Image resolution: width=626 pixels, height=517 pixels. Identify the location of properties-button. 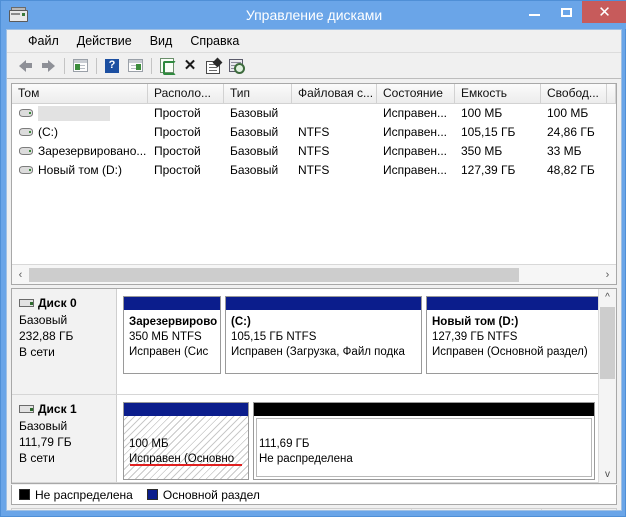
(213, 66).